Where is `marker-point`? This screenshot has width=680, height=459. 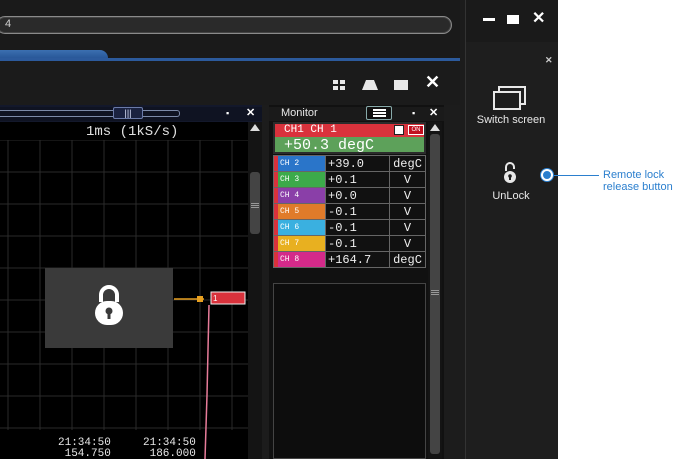 marker-point is located at coordinates (200, 299).